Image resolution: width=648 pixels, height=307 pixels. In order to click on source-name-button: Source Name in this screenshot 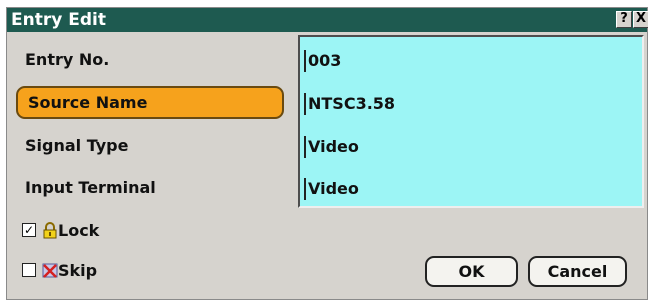, I will do `click(150, 102)`.